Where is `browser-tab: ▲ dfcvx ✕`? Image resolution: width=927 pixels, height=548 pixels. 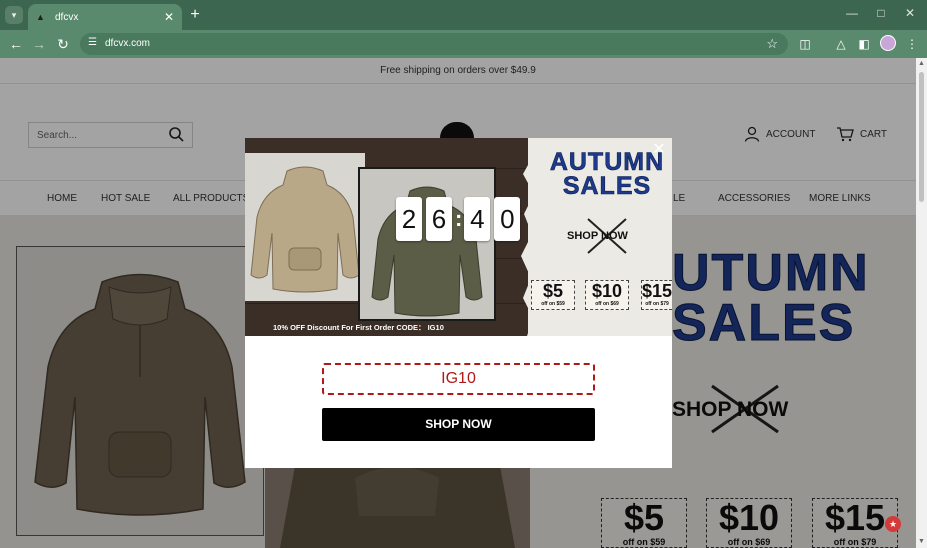
browser-tab: ▲ dfcvx ✕ is located at coordinates (105, 17).